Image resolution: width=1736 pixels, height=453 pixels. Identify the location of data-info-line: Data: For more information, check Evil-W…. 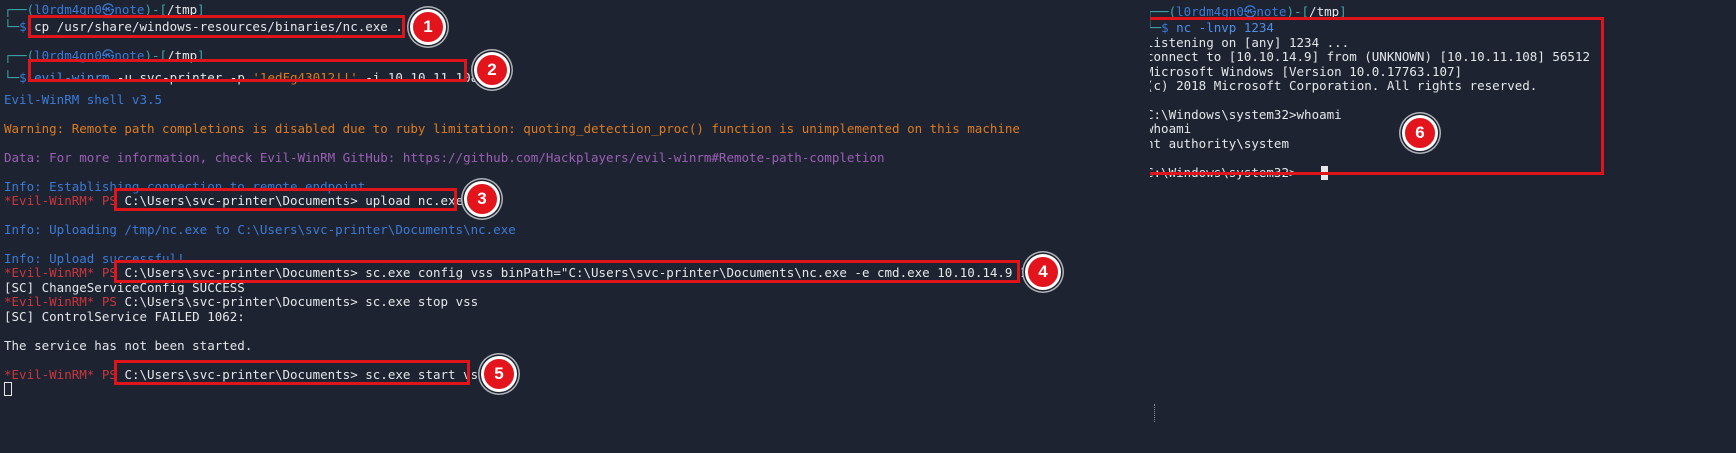
(444, 157).